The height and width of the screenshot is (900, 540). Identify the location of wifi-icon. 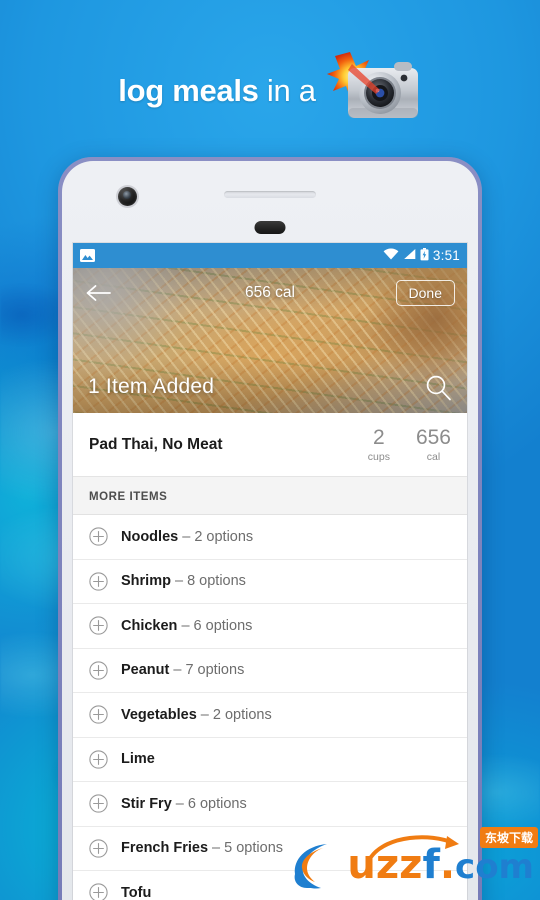
(391, 255).